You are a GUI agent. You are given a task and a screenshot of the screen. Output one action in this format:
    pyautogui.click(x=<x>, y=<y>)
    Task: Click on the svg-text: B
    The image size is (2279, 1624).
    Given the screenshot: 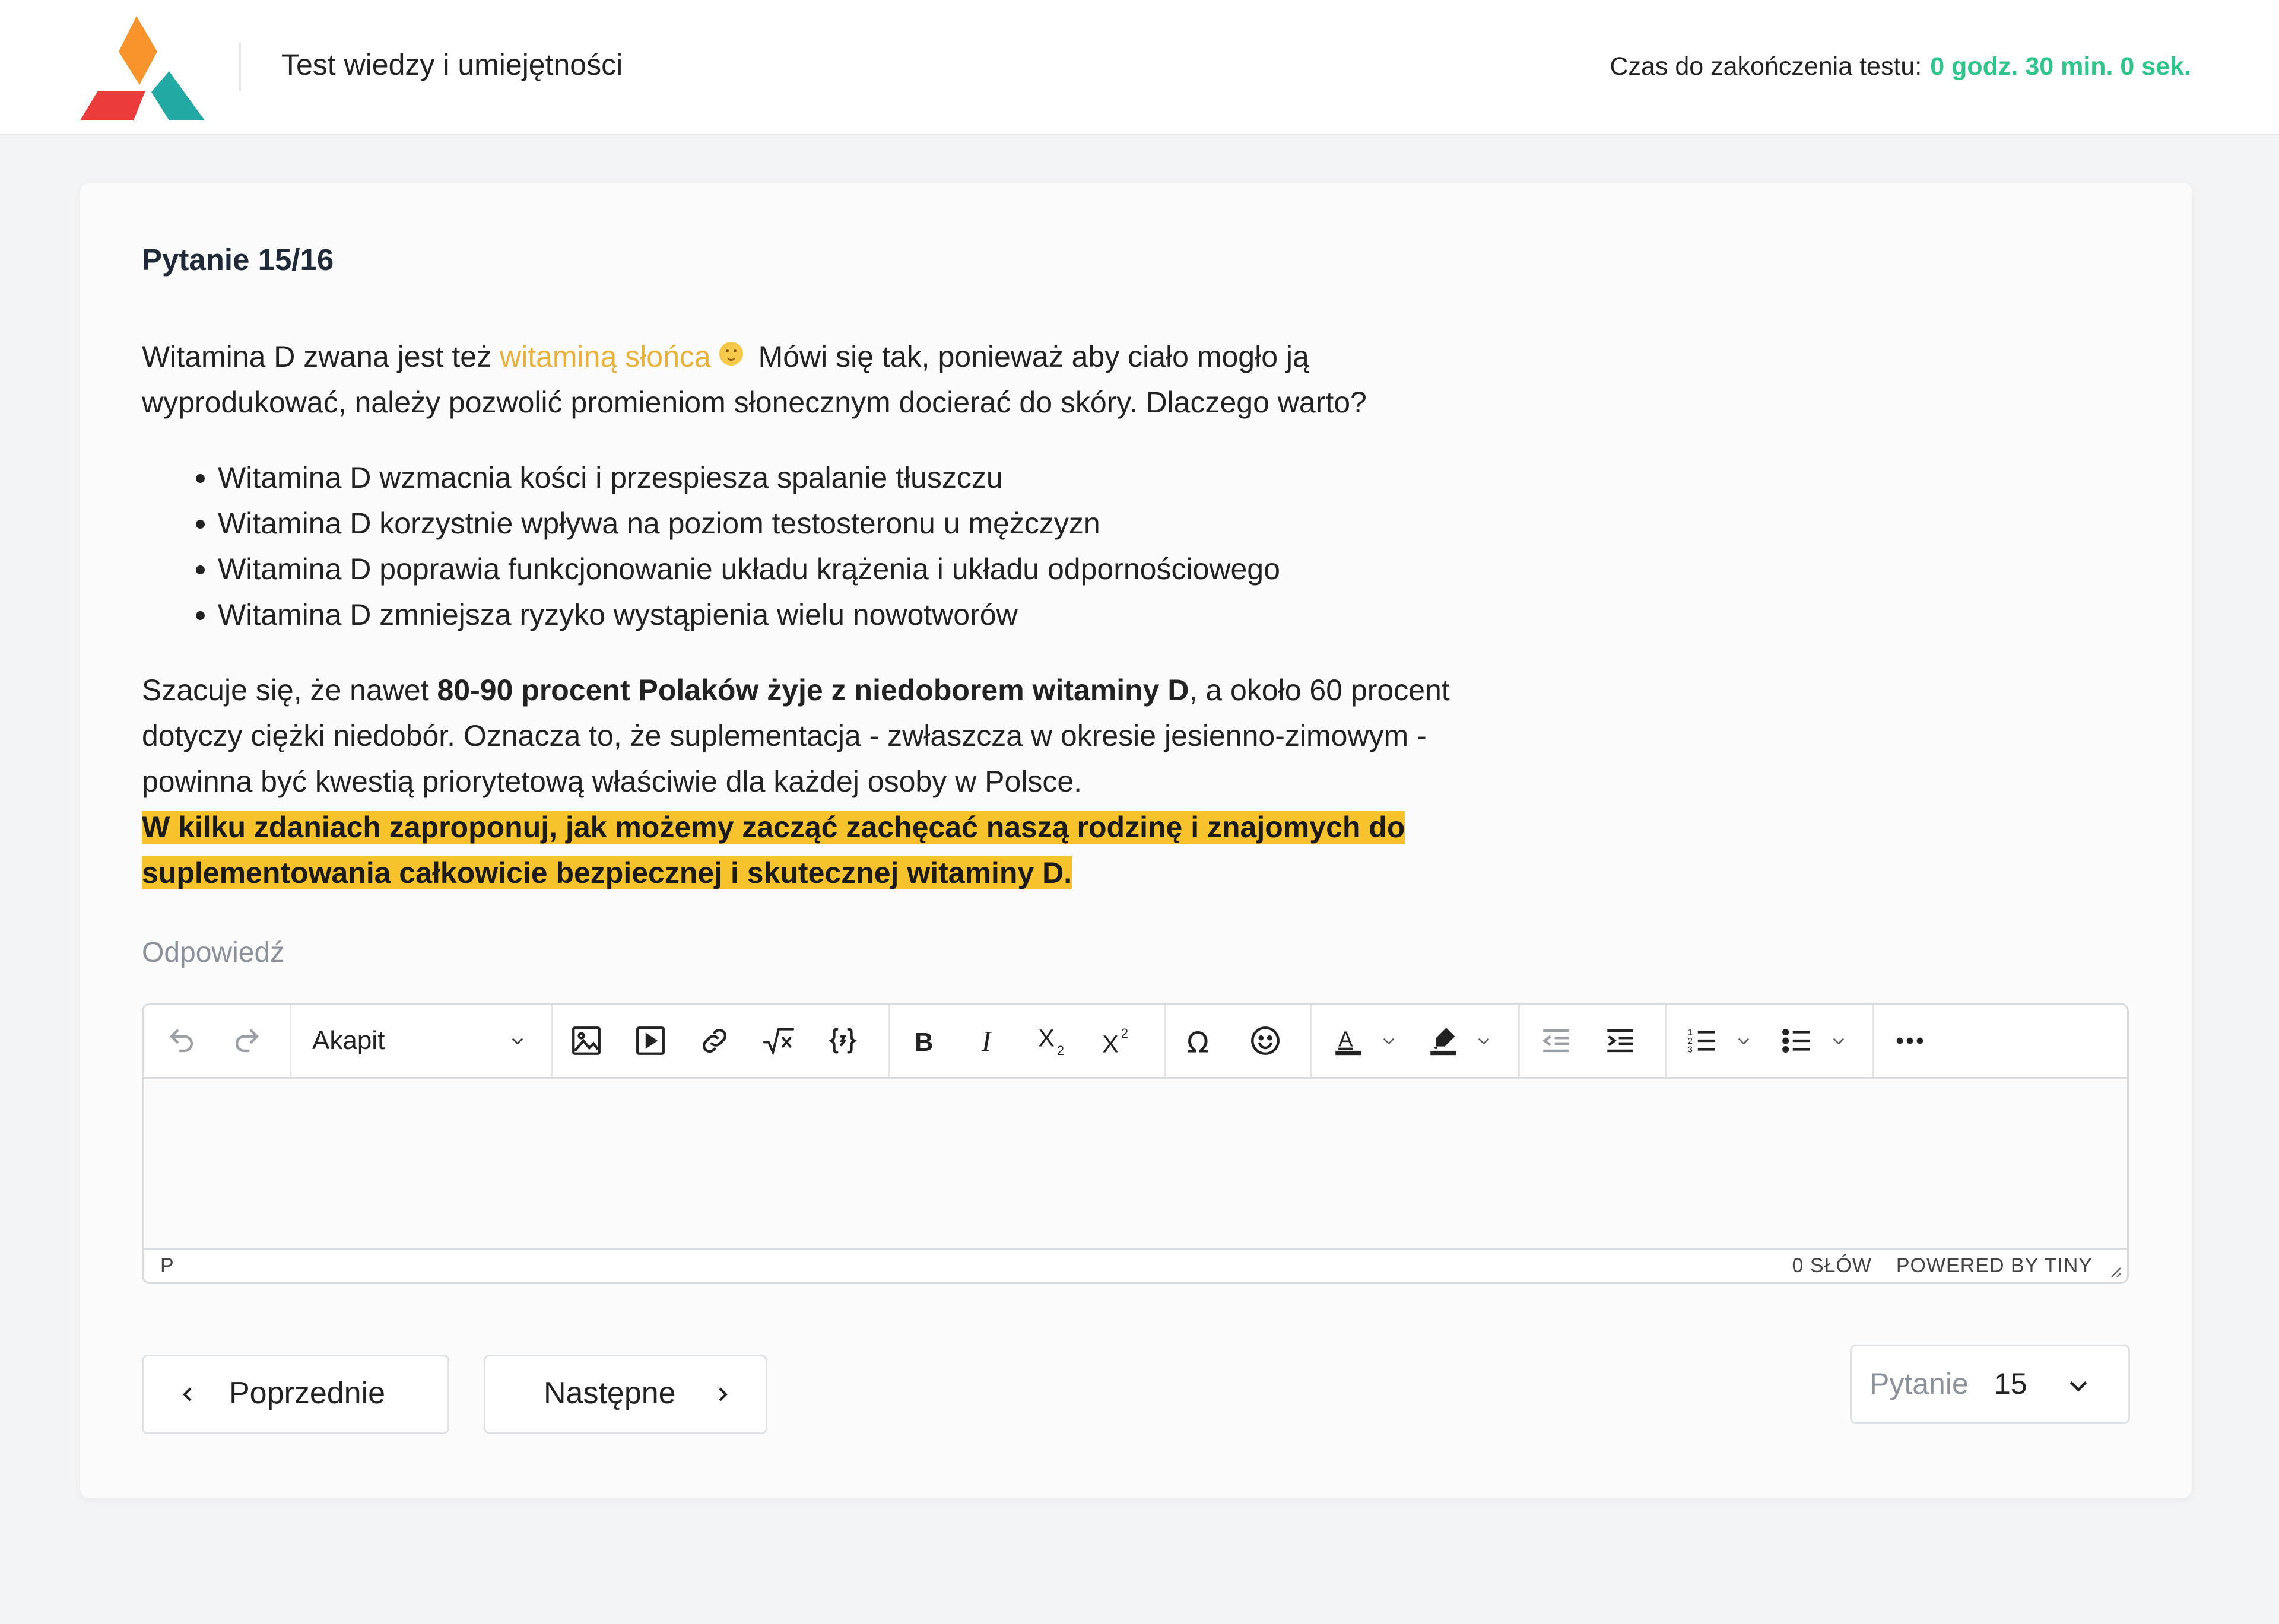 What is the action you would take?
    pyautogui.click(x=924, y=1042)
    